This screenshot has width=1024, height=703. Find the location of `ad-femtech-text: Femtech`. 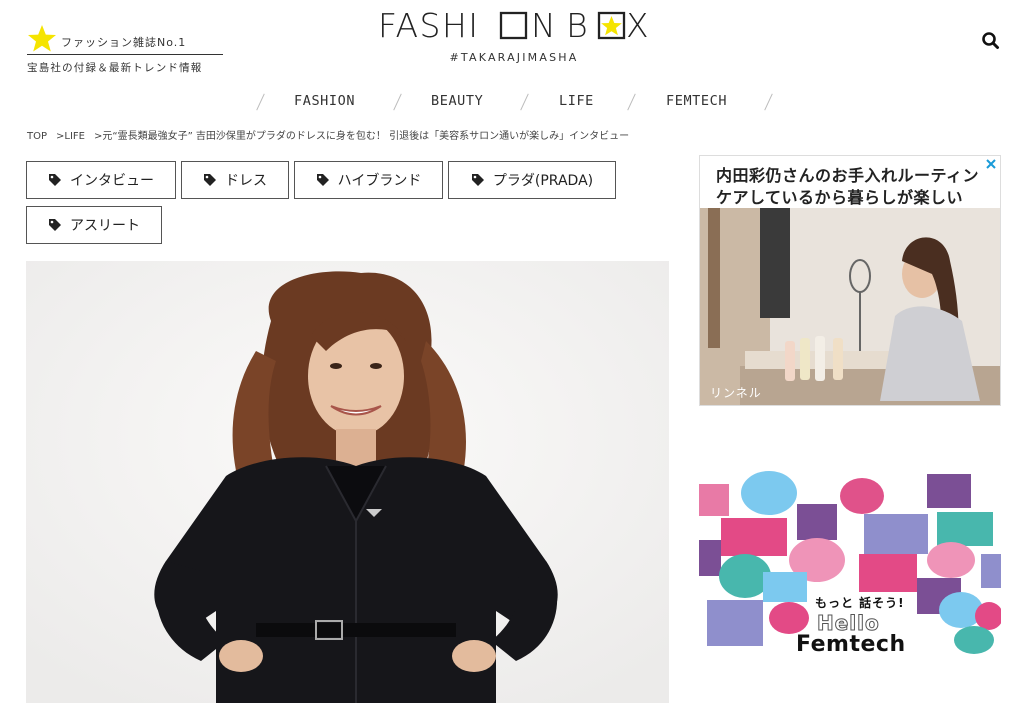

ad-femtech-text: Femtech is located at coordinates (851, 644).